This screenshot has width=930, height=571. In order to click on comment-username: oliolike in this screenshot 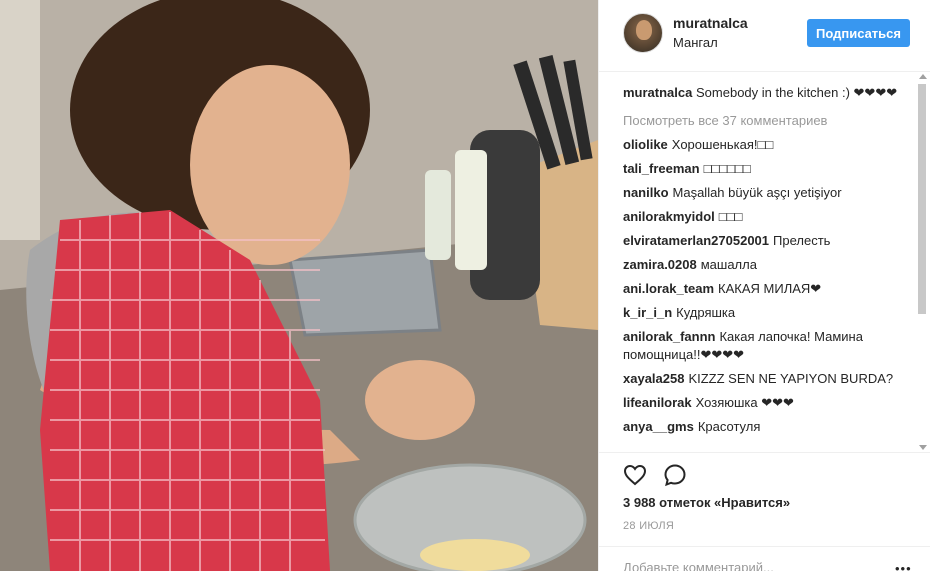, I will do `click(645, 144)`.